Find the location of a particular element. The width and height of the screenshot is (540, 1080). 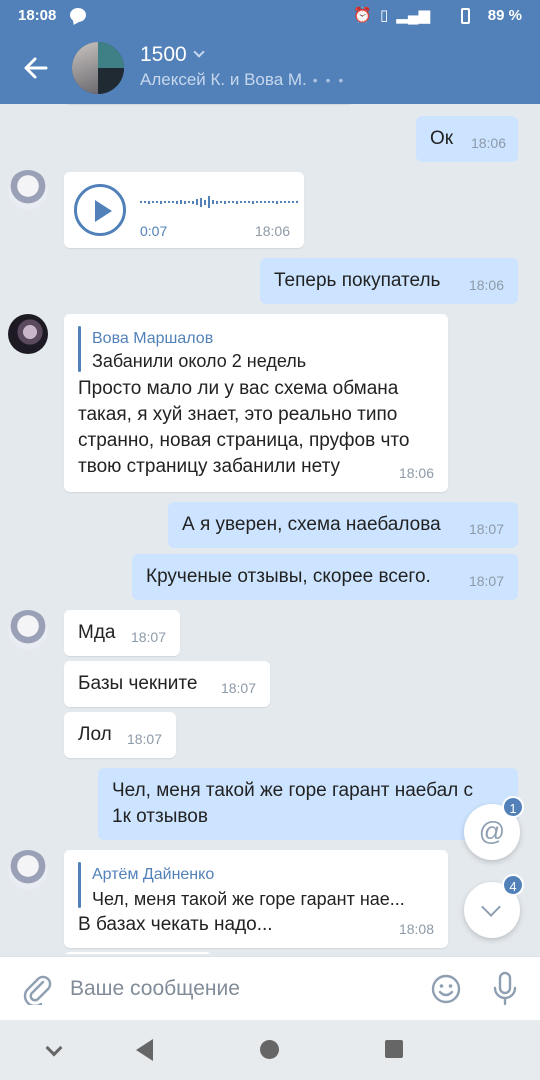

message-bubble-out: Ок 18:06 is located at coordinates (467, 139).